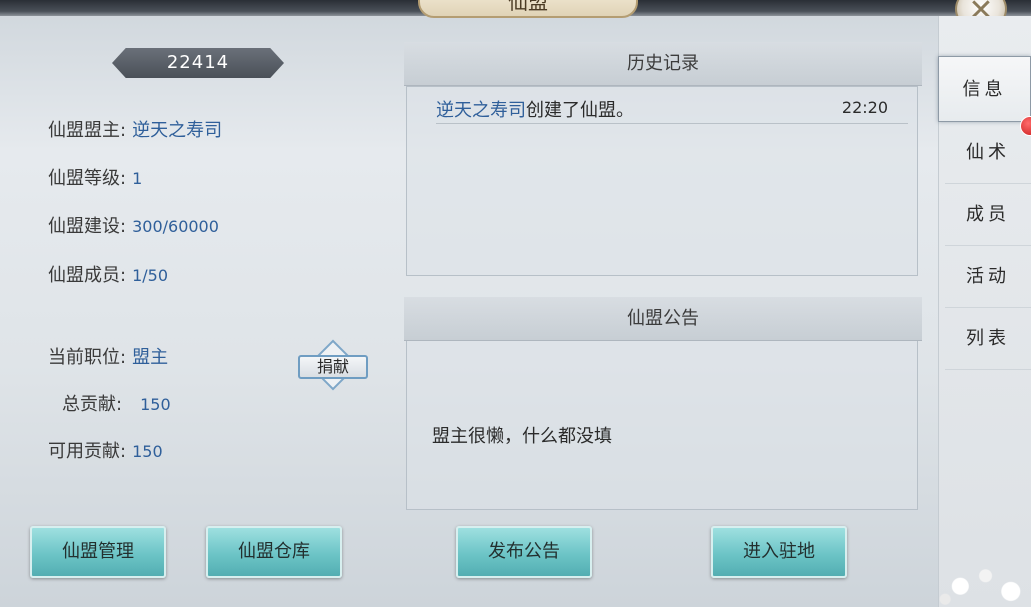 This screenshot has height=607, width=1031. Describe the element at coordinates (87, 178) in the screenshot. I see `level-label: 仙盟等级:` at that location.